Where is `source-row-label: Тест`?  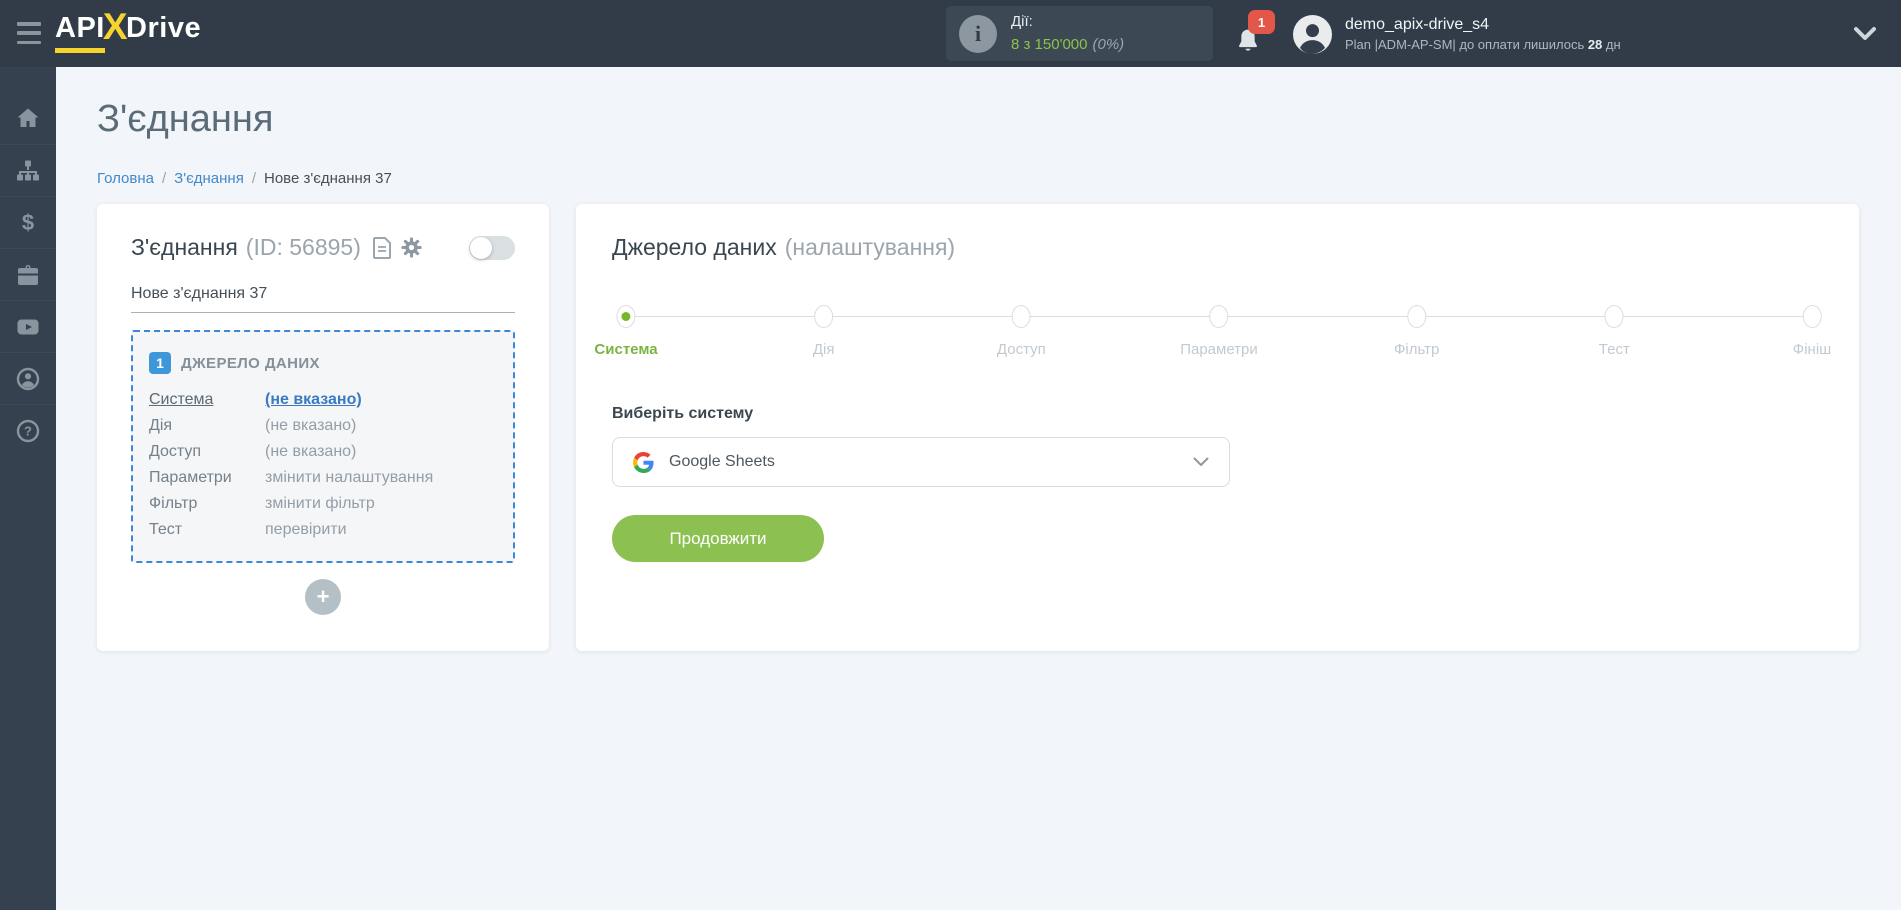 source-row-label: Тест is located at coordinates (166, 529).